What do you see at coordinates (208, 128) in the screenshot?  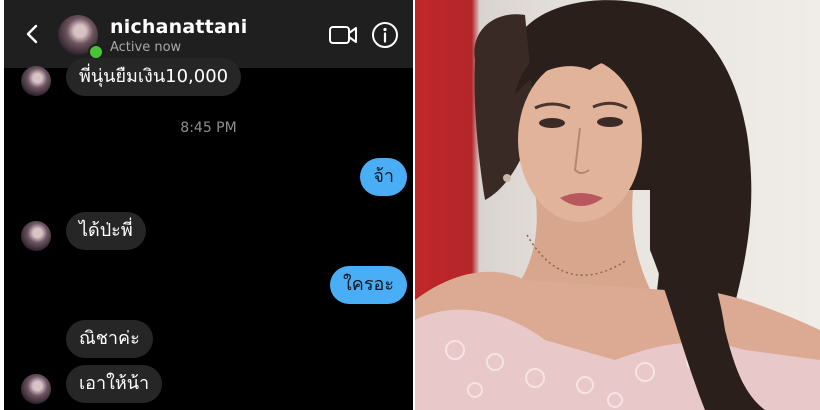 I see `message-timestamp: 8:45 PM` at bounding box center [208, 128].